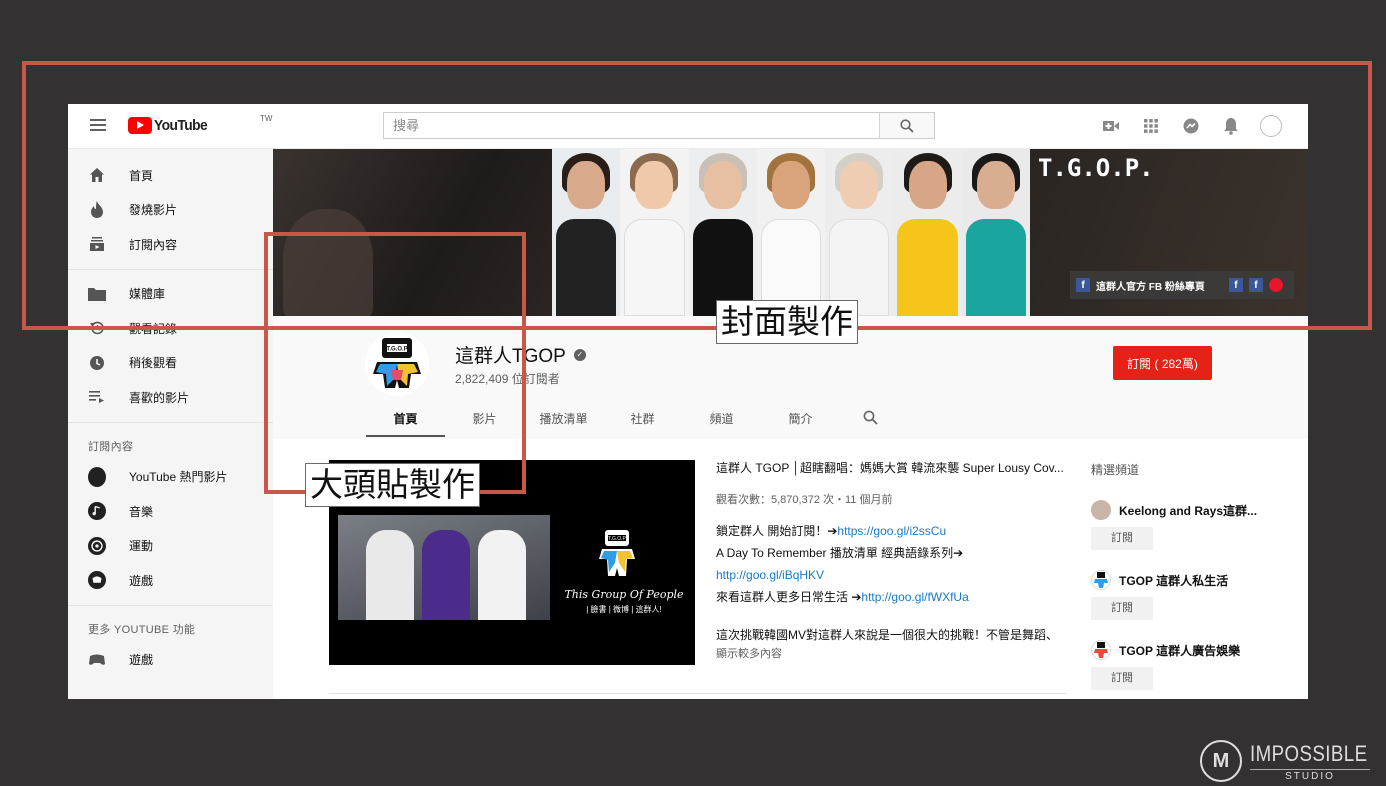 The width and height of the screenshot is (1386, 786). I want to click on description-line: 來看這群人更多日常生活 ➔http://goo.gl/fWXfUa, so click(893, 597).